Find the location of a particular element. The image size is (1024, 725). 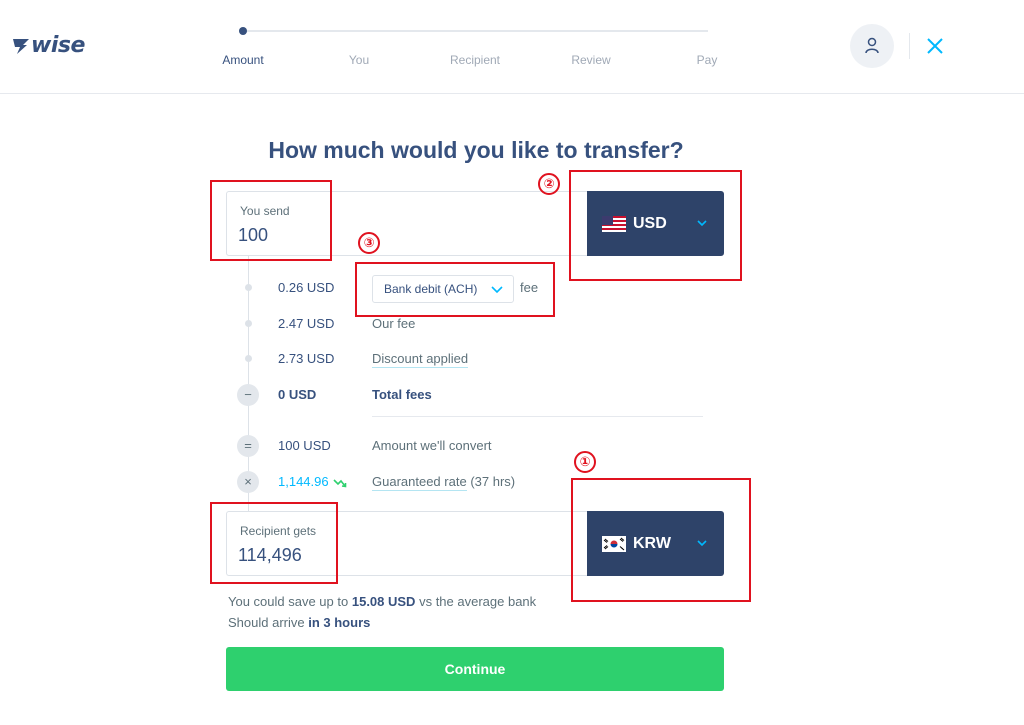

convert-amount: 100 USD is located at coordinates (304, 445).